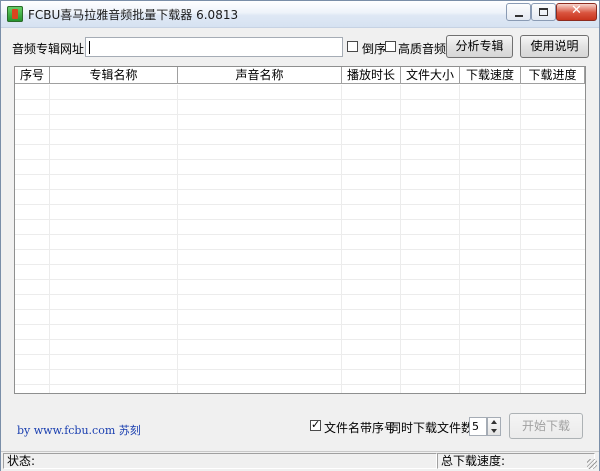 The height and width of the screenshot is (471, 600). I want to click on credit-link: by www.fcbu.com 苏刻, so click(79, 430).